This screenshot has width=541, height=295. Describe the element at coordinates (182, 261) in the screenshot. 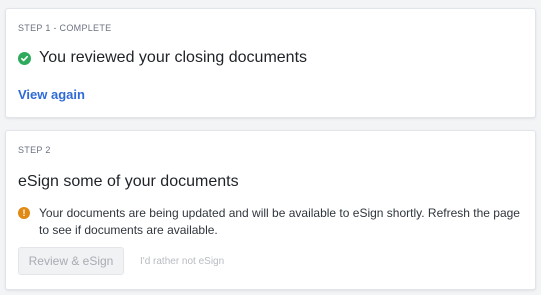

I see `decline-esign-button: I'd rather not eSign` at that location.